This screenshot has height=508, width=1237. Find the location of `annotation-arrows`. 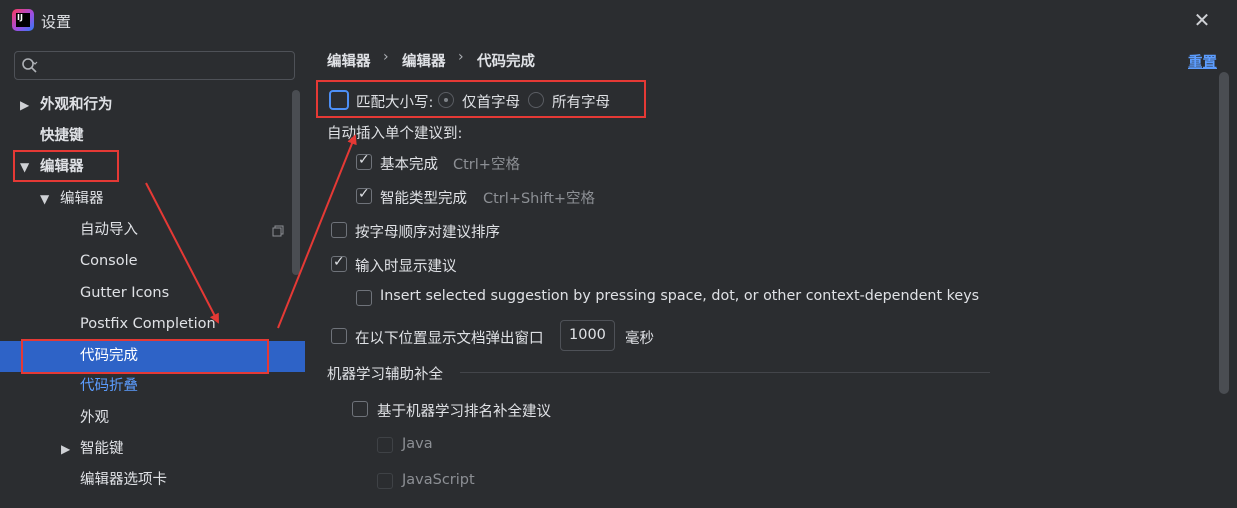

annotation-arrows is located at coordinates (251, 231).